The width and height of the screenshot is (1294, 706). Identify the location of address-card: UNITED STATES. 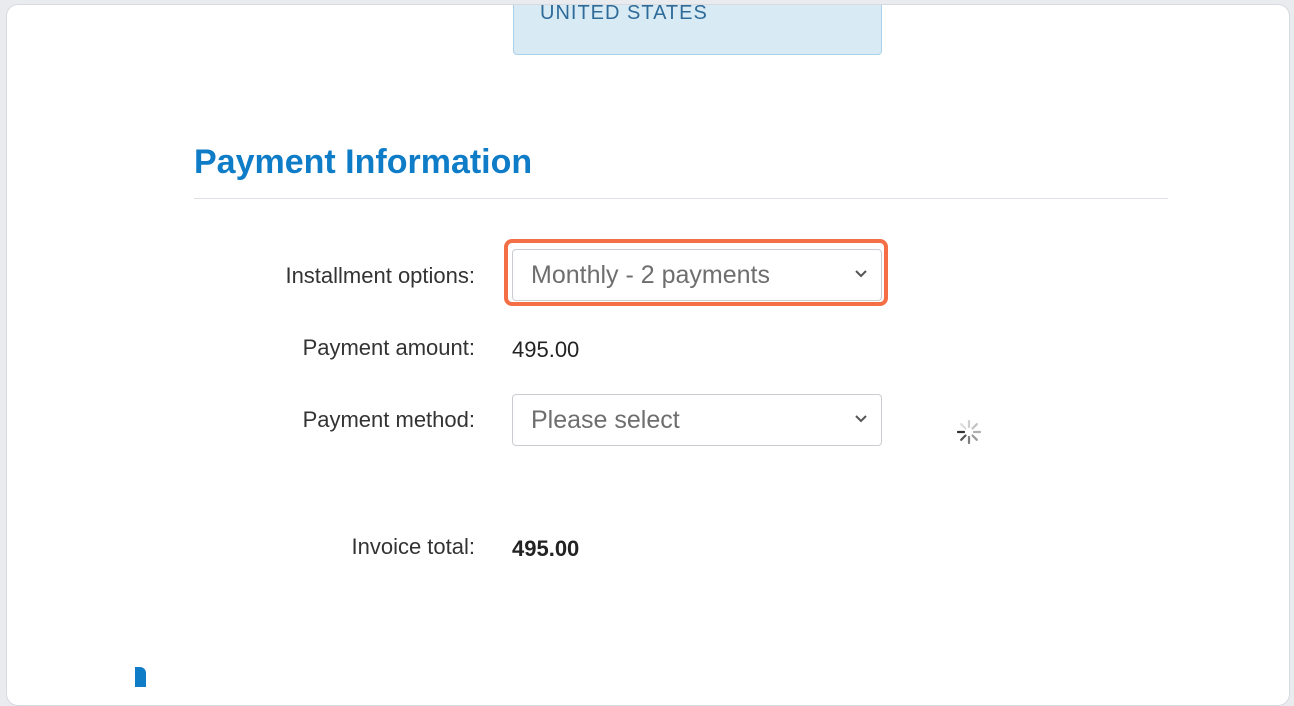
(697, 29).